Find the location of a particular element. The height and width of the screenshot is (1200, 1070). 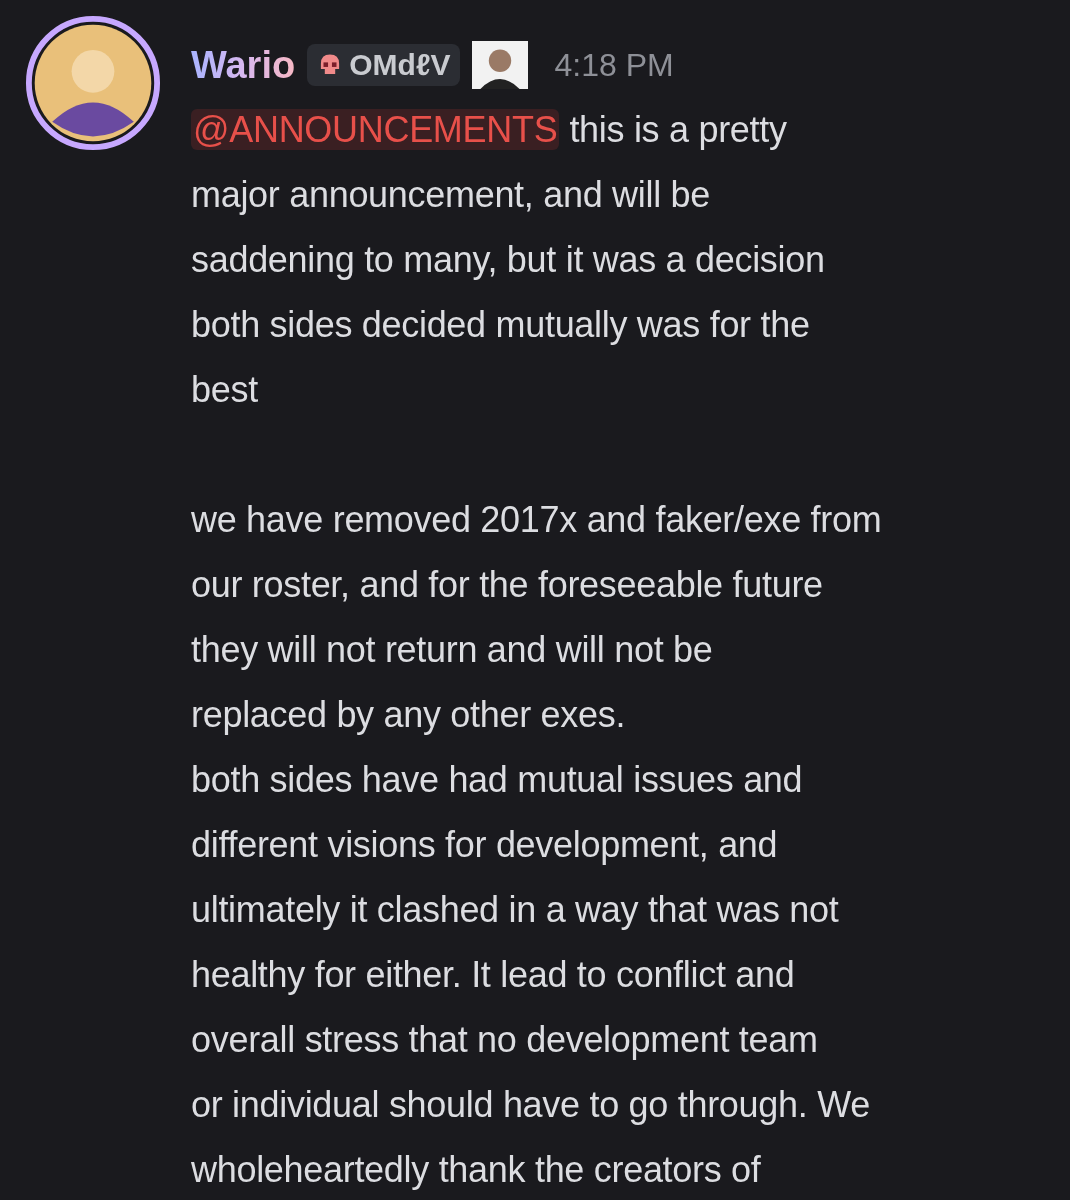

role-mention: @ANNOUNCEMENTS is located at coordinates (375, 129).